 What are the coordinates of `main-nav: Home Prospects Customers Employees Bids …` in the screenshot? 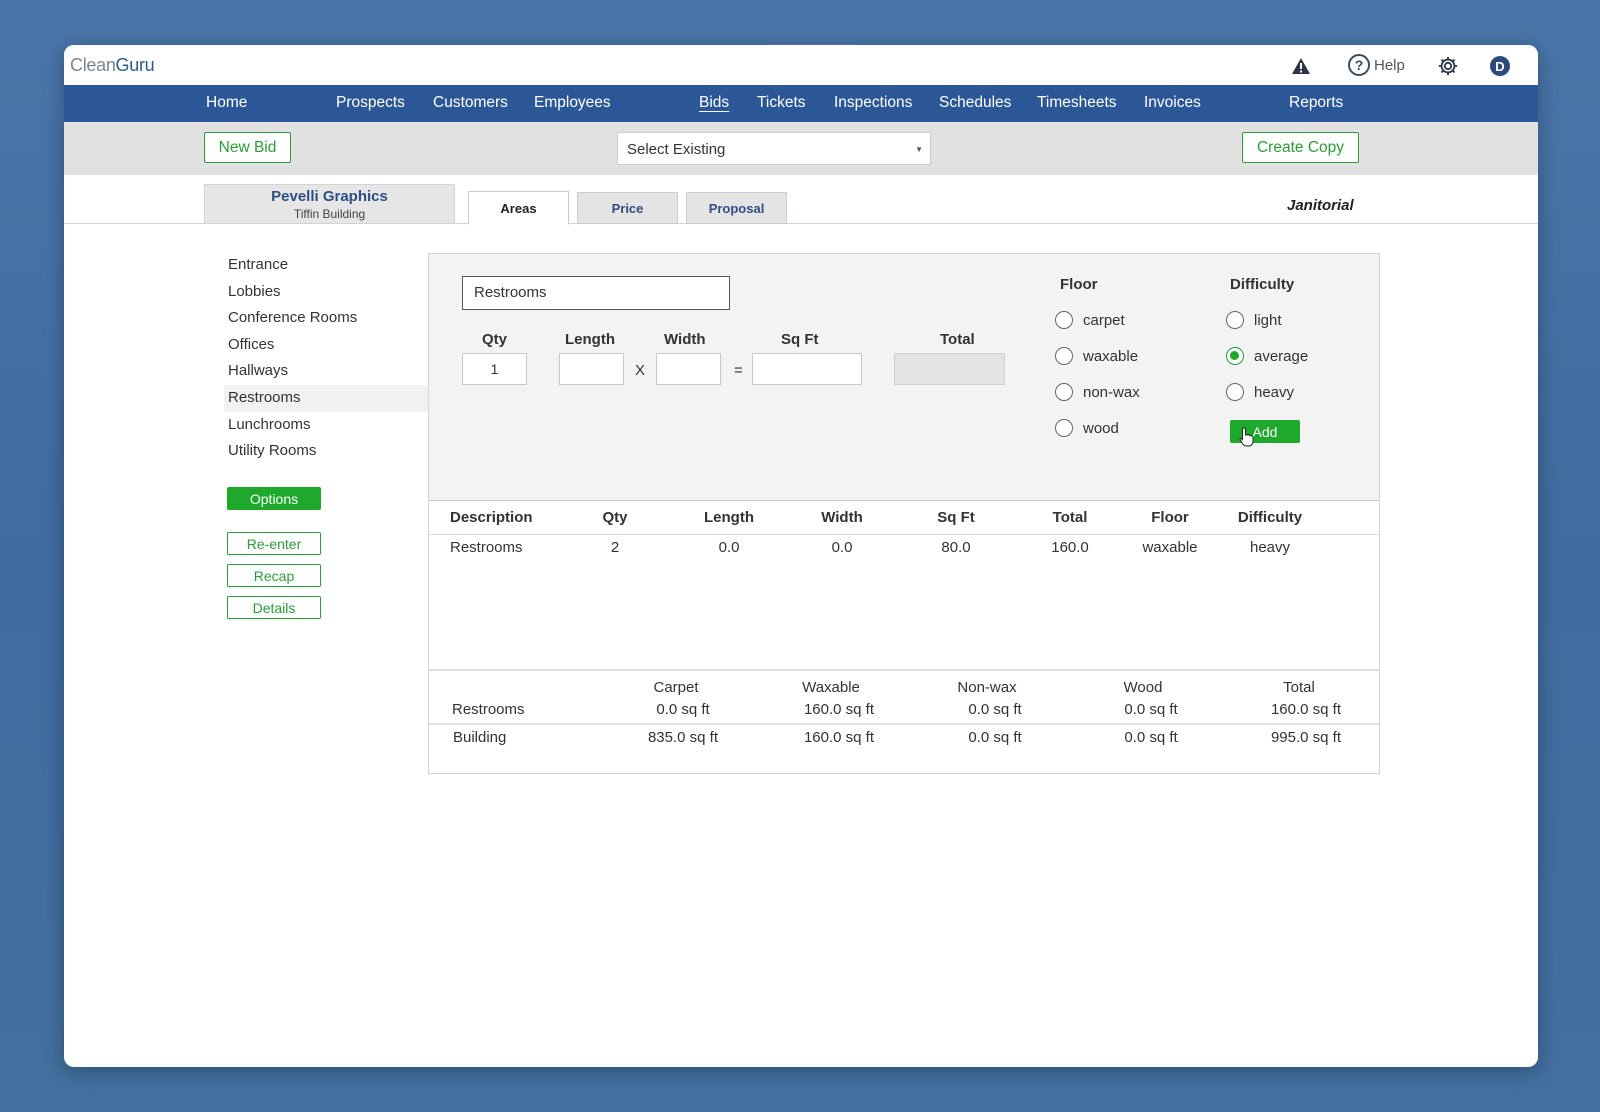 It's located at (801, 103).